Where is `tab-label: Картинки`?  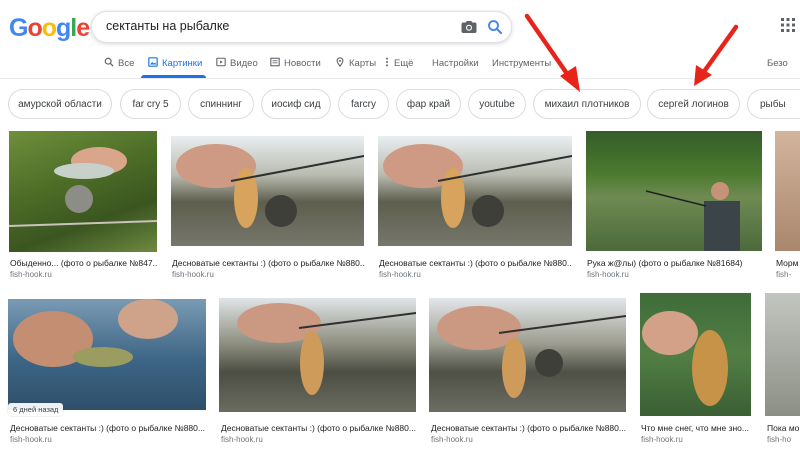
tab-label: Картинки is located at coordinates (182, 63).